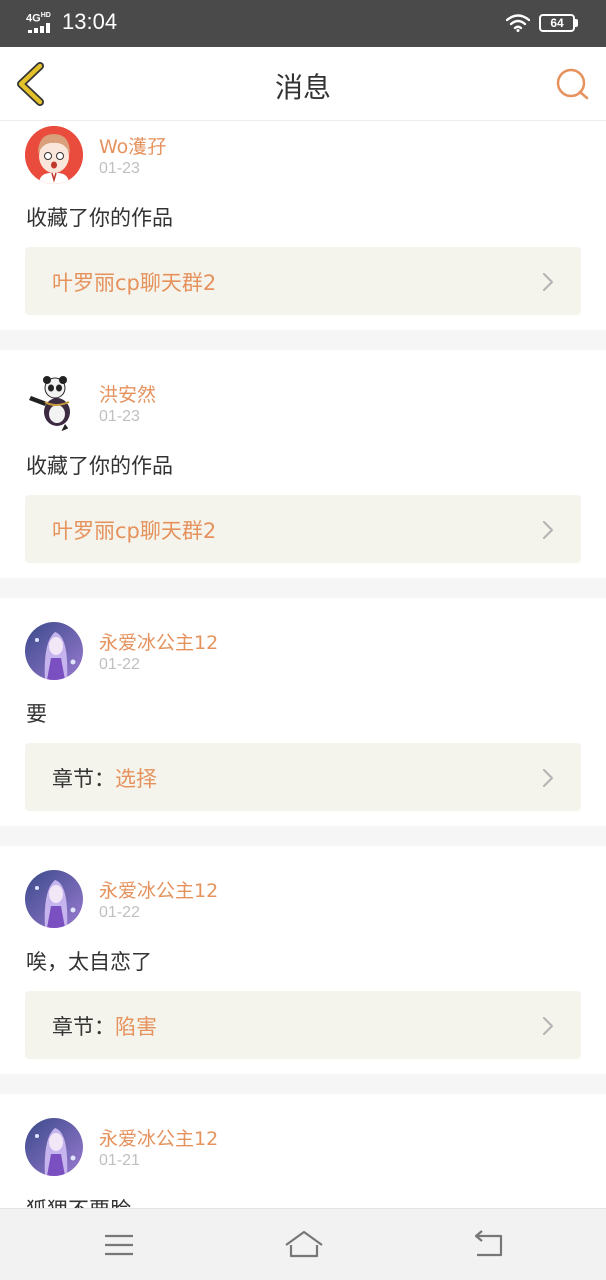 This screenshot has height=1280, width=606. I want to click on message-text: 狐狸不要脸, so click(78, 1201).